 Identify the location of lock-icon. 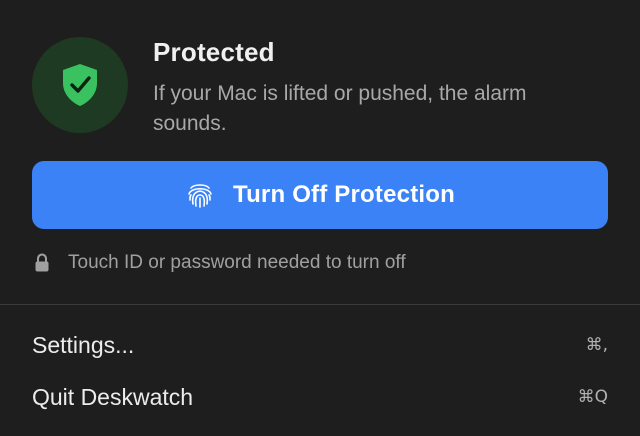
(42, 263).